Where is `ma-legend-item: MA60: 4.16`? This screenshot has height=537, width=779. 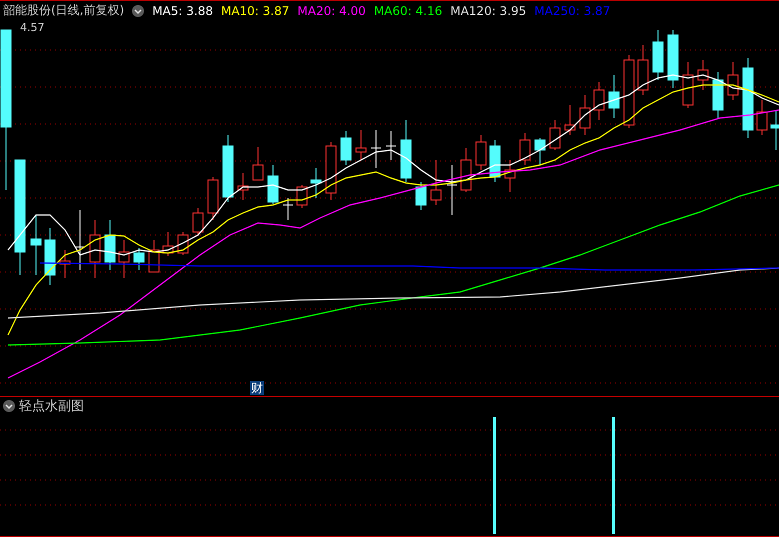 ma-legend-item: MA60: 4.16 is located at coordinates (408, 11).